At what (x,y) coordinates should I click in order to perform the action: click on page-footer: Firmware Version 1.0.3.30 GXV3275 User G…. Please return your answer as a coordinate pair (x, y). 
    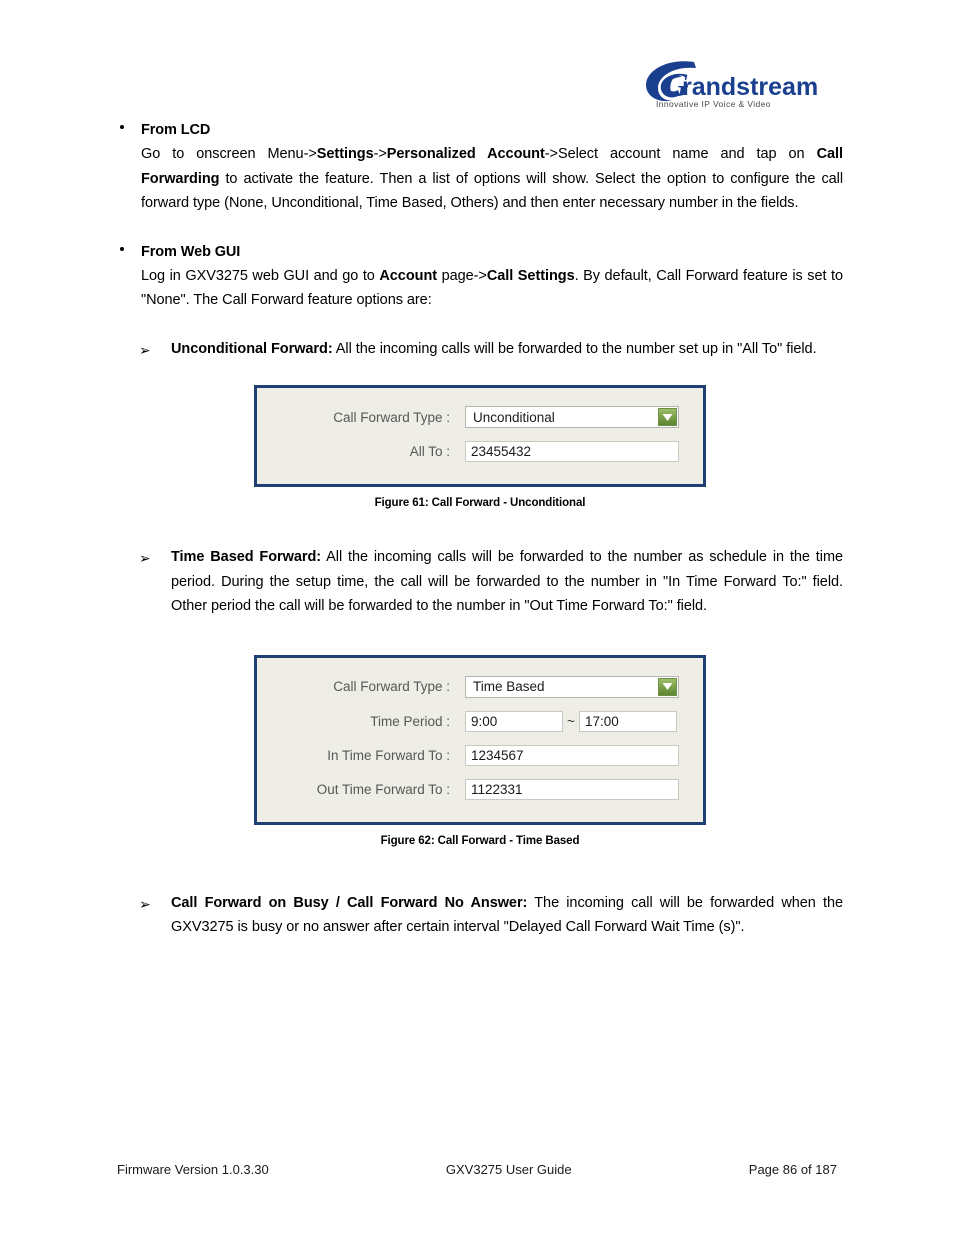
    Looking at the image, I should click on (477, 1169).